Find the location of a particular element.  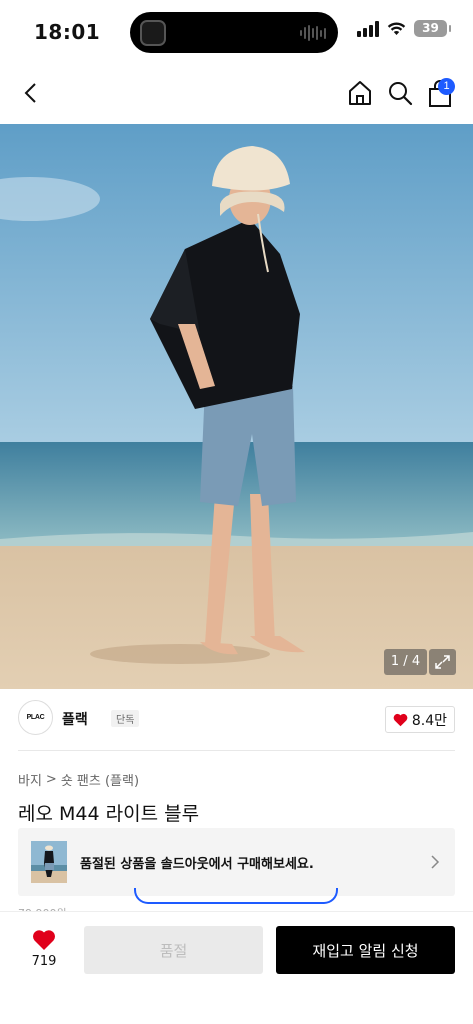

top-nav-bar is located at coordinates (236, 93).